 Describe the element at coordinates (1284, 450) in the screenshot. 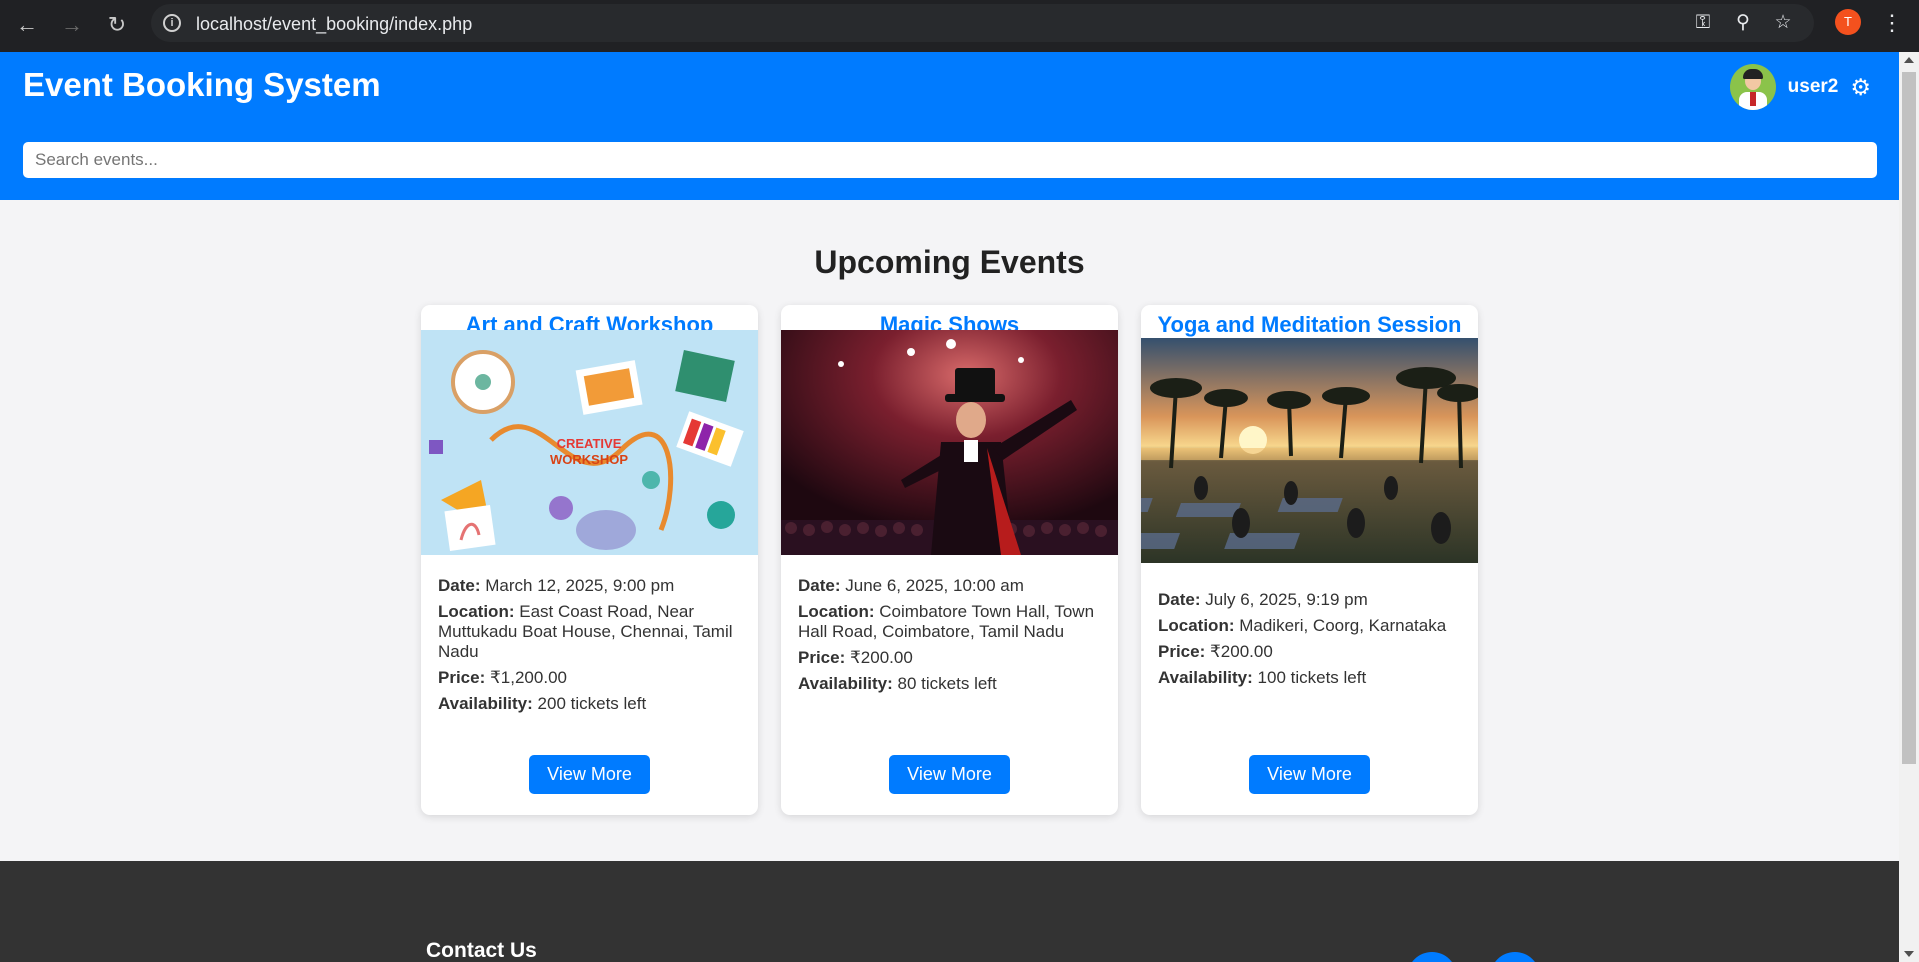

I see `event-image-yoga-session` at that location.